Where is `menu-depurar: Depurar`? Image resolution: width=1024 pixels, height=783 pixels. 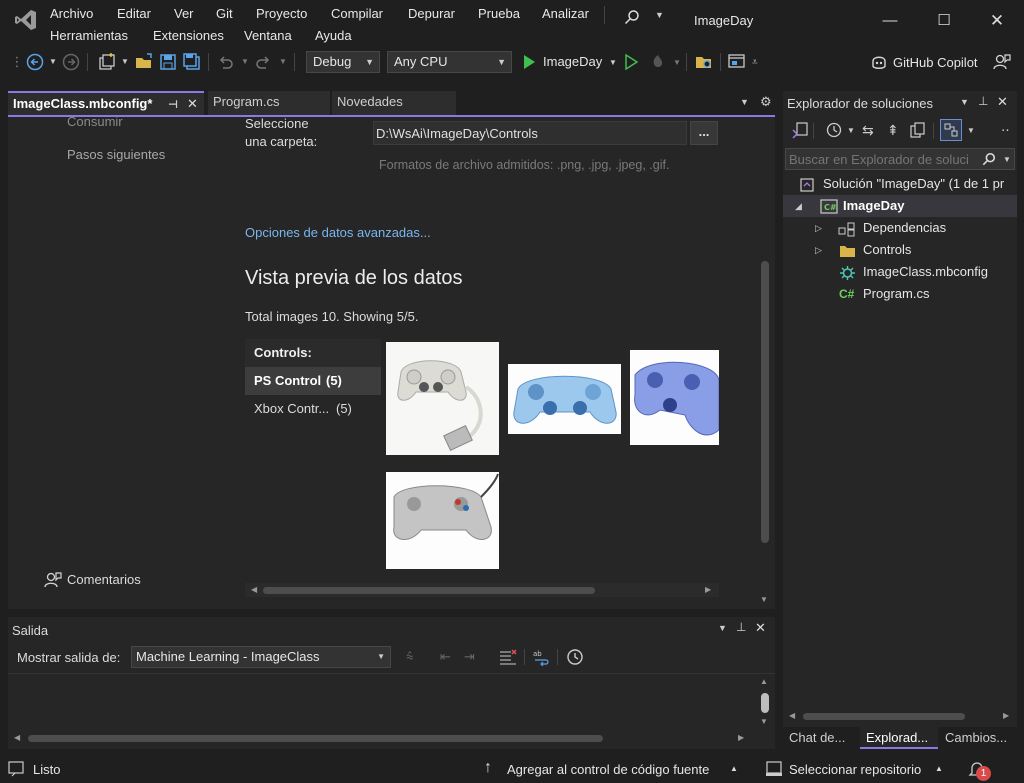 menu-depurar: Depurar is located at coordinates (431, 13).